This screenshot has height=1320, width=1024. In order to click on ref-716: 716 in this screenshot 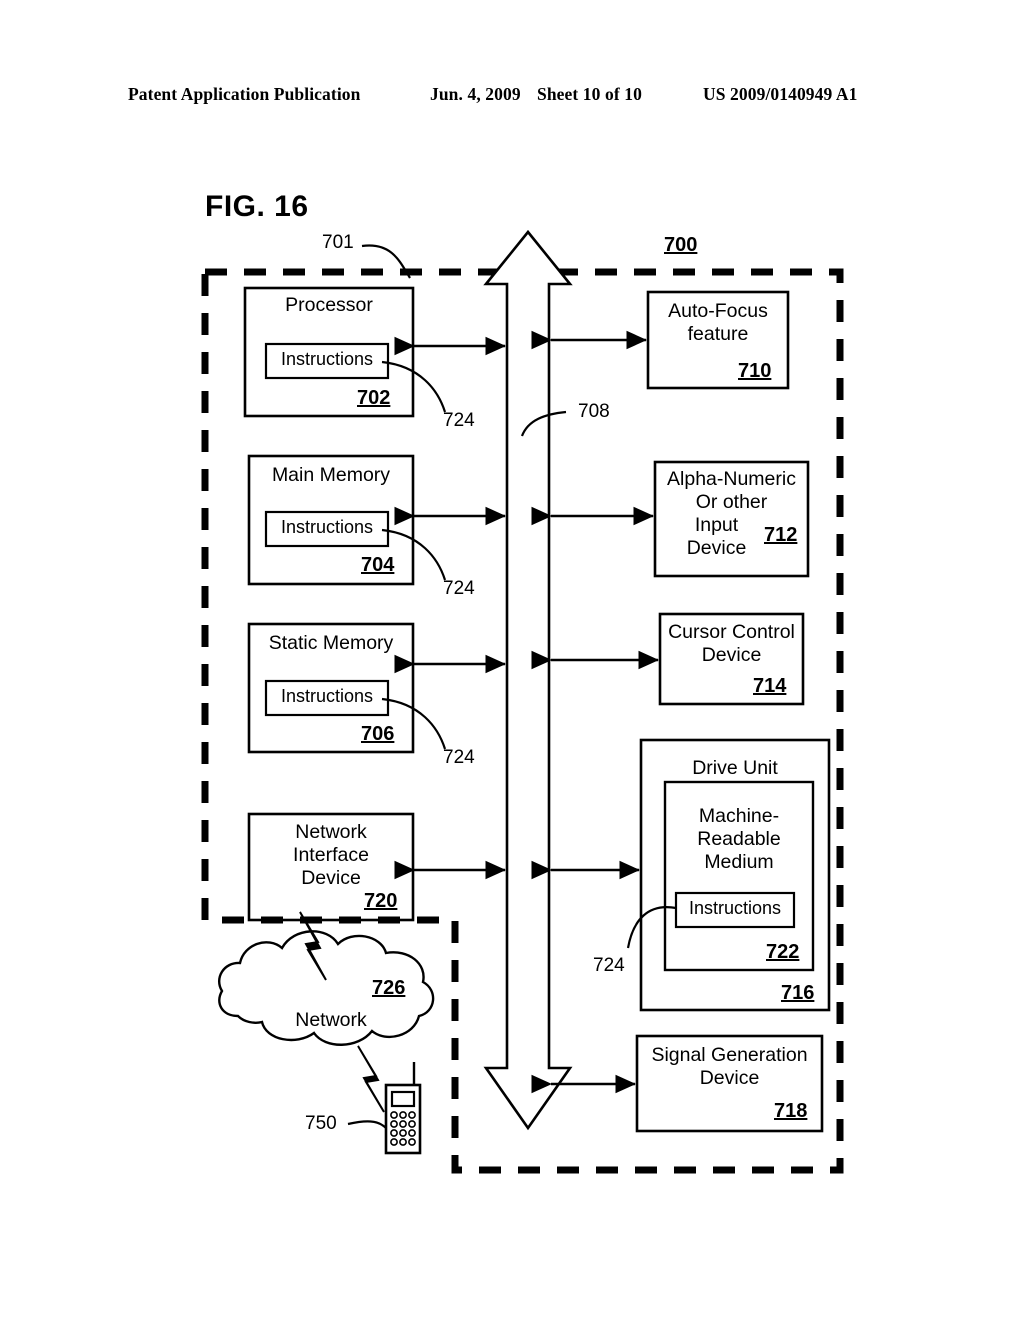, I will do `click(798, 993)`.